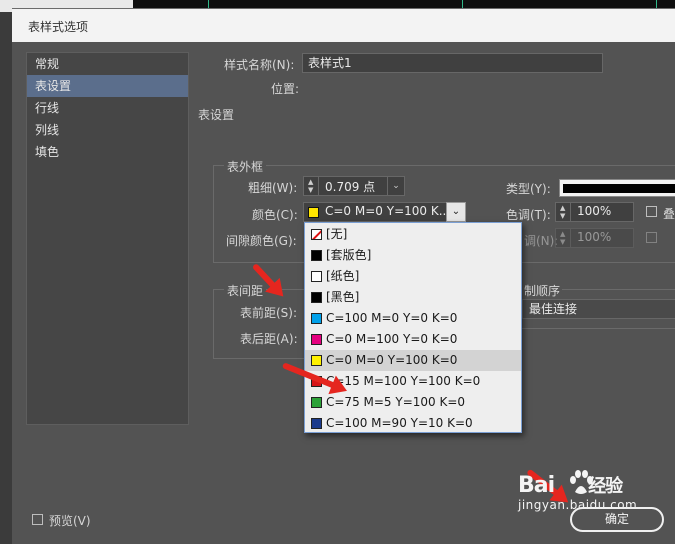  Describe the element at coordinates (343, 25) in the screenshot. I see `dialog-titlebar: 表样式选项` at that location.